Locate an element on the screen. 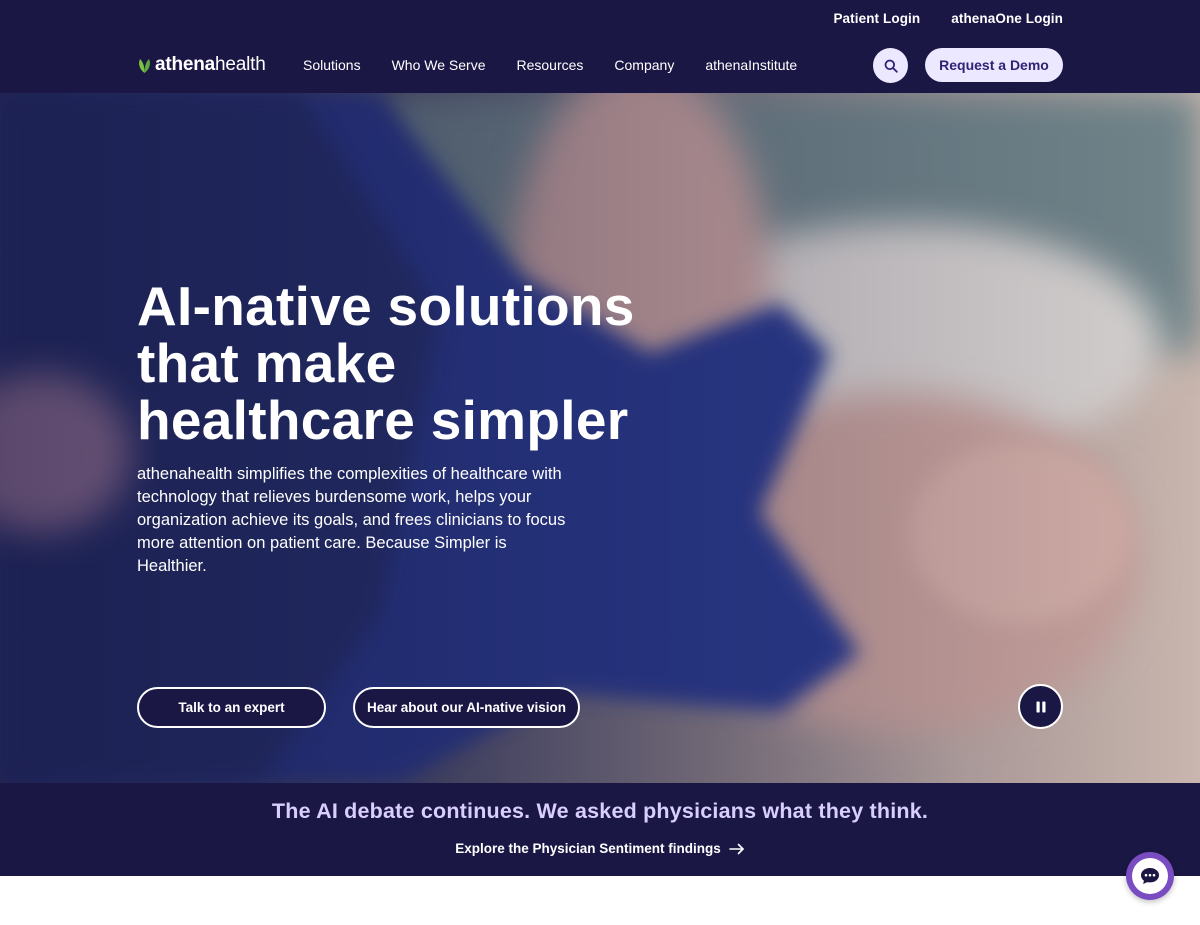  leaf-icon is located at coordinates (144, 65).